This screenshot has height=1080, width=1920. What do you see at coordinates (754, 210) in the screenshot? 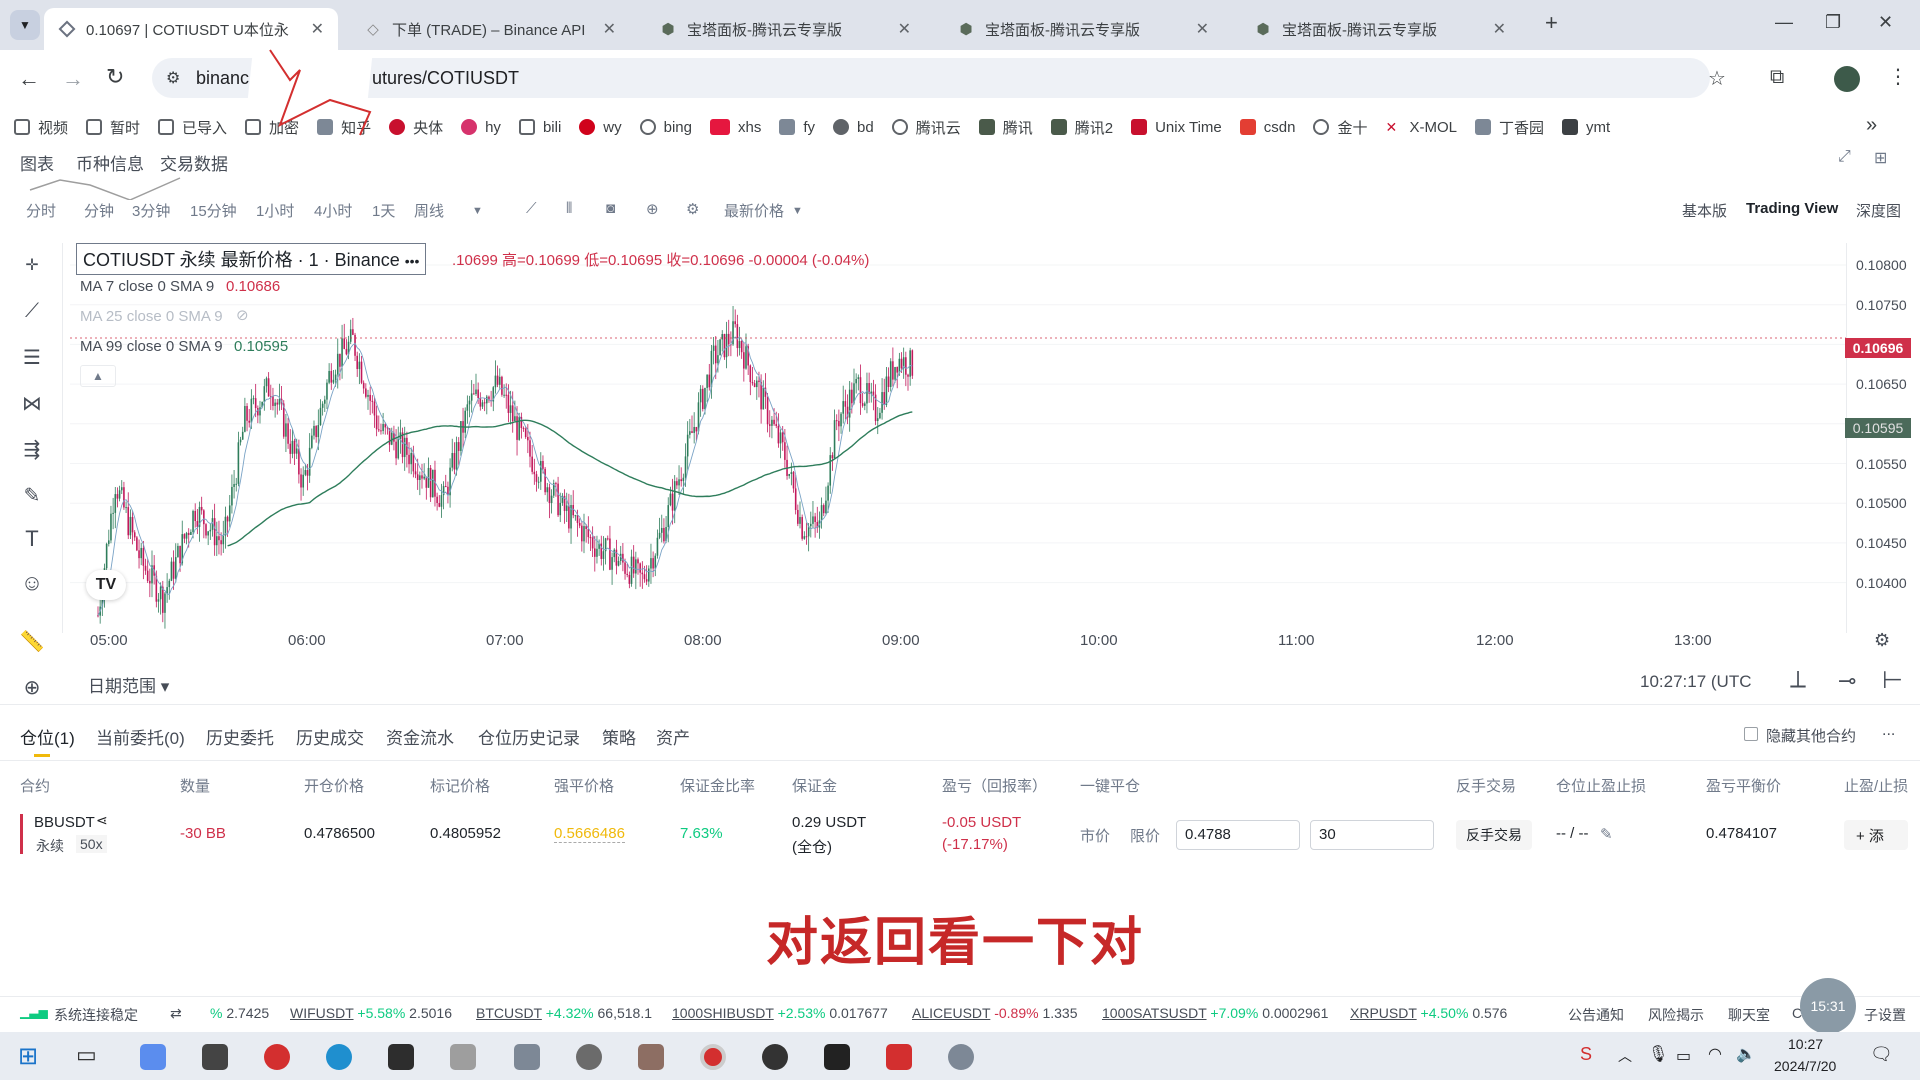
I see `price-type-select: 最新价格` at bounding box center [754, 210].